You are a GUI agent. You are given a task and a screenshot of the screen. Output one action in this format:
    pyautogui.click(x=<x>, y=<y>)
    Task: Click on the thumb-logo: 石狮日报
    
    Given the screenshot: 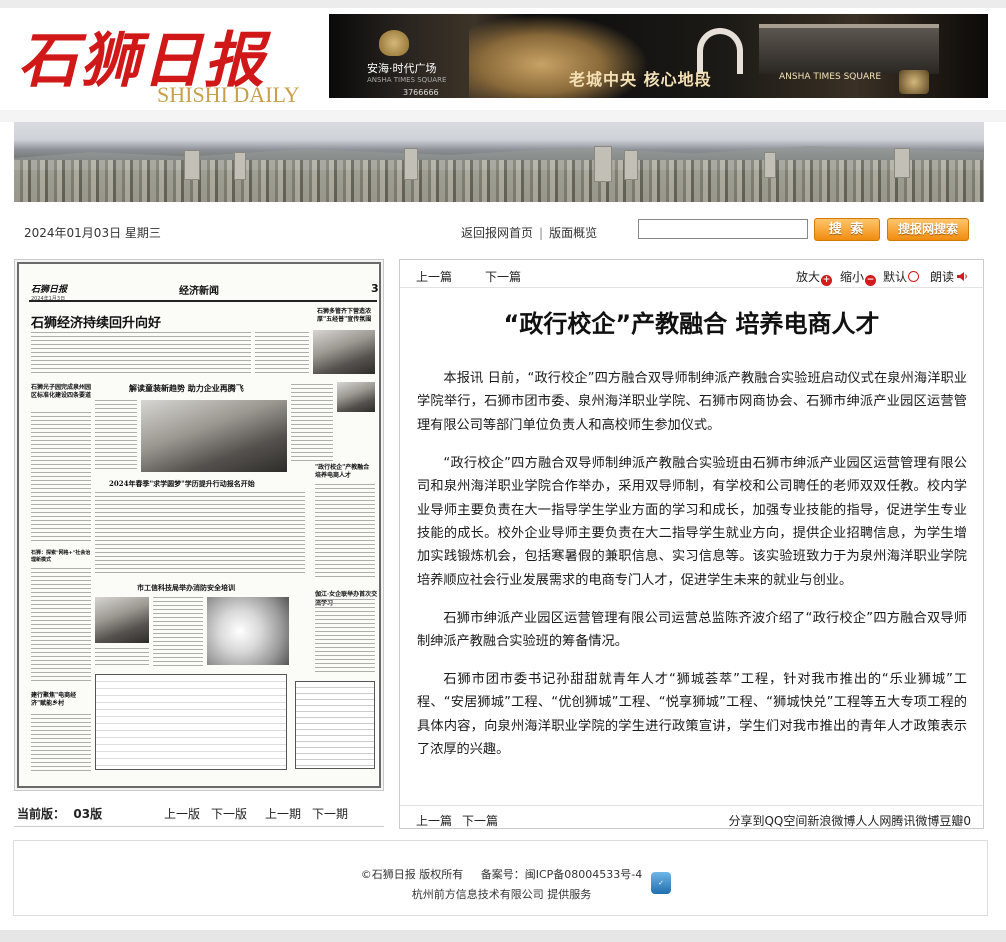 What is the action you would take?
    pyautogui.click(x=49, y=290)
    